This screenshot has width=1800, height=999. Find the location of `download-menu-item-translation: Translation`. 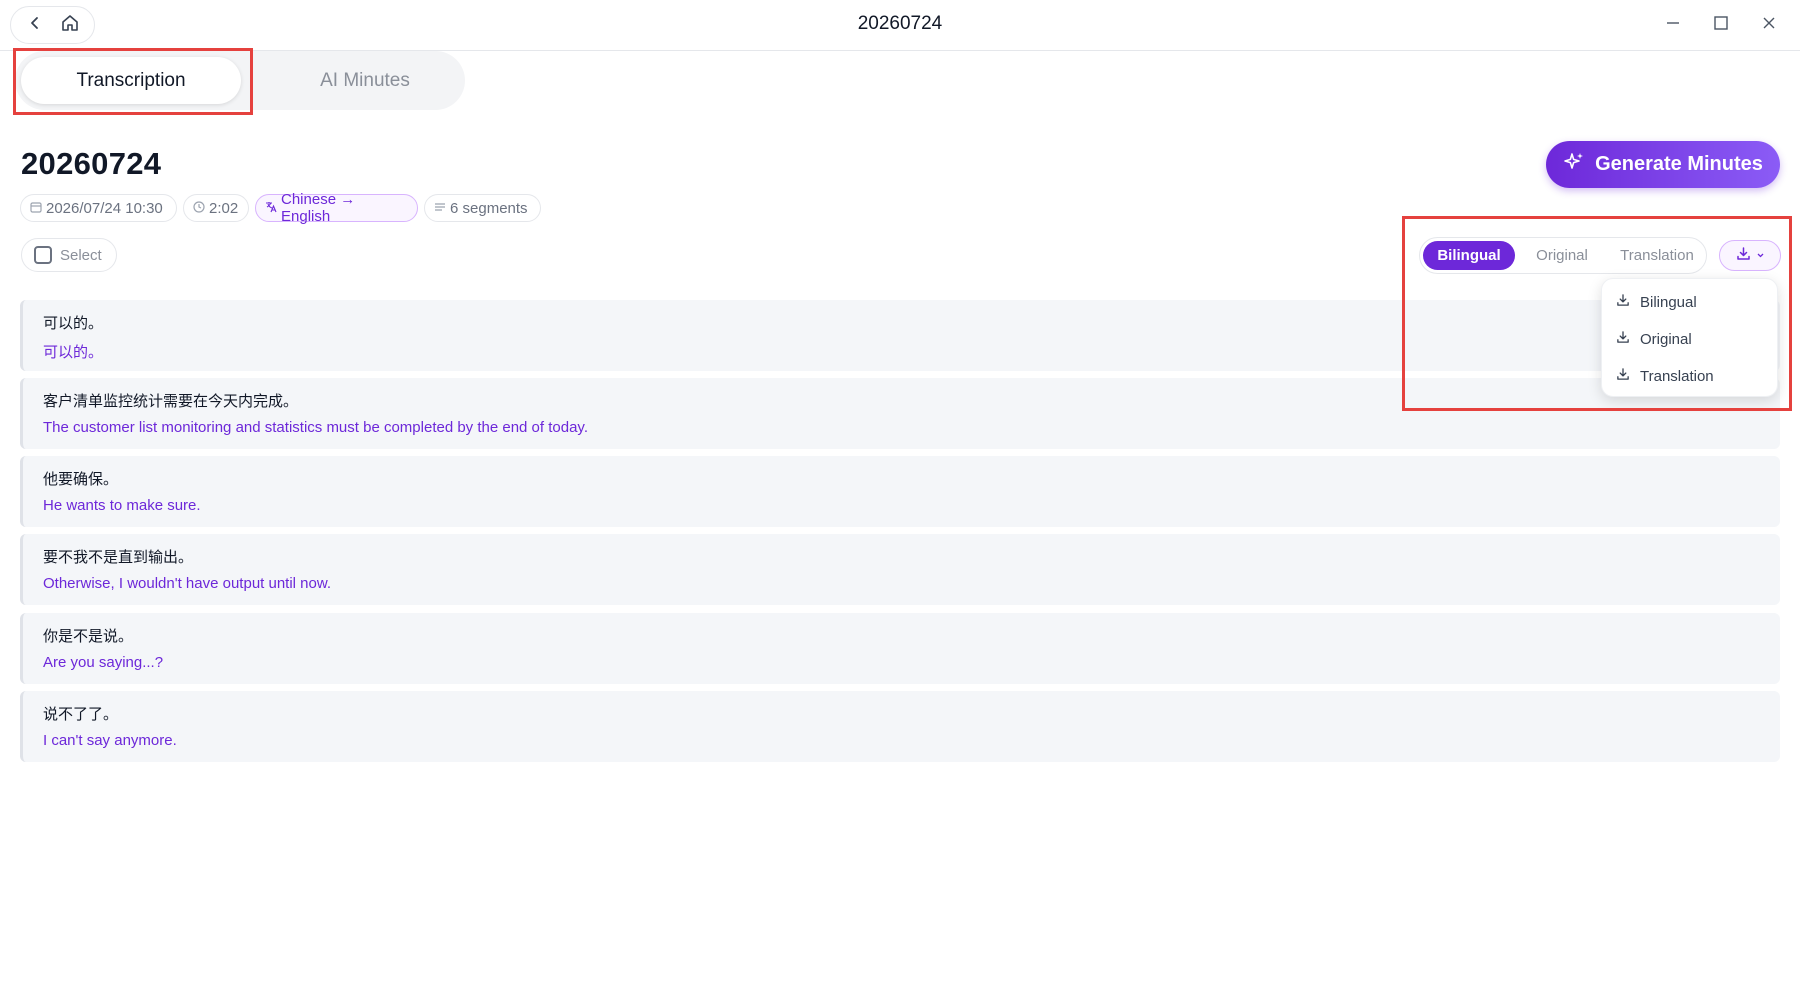

download-menu-item-translation: Translation is located at coordinates (1665, 376).